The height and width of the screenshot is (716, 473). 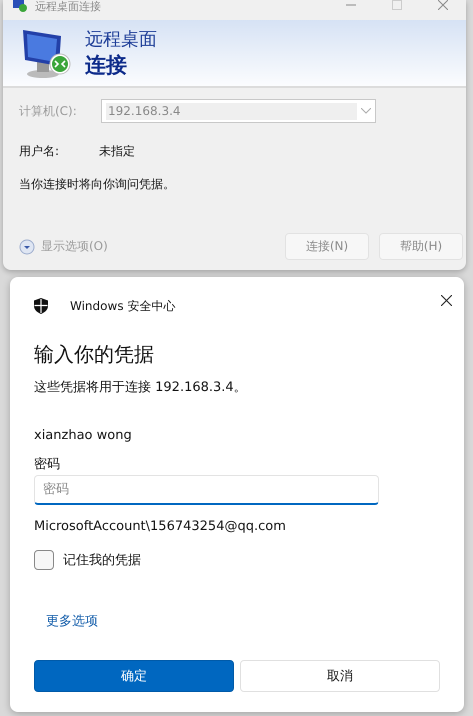 I want to click on account-name: MicrosoftAccount\156743254@qq.com, so click(x=160, y=526).